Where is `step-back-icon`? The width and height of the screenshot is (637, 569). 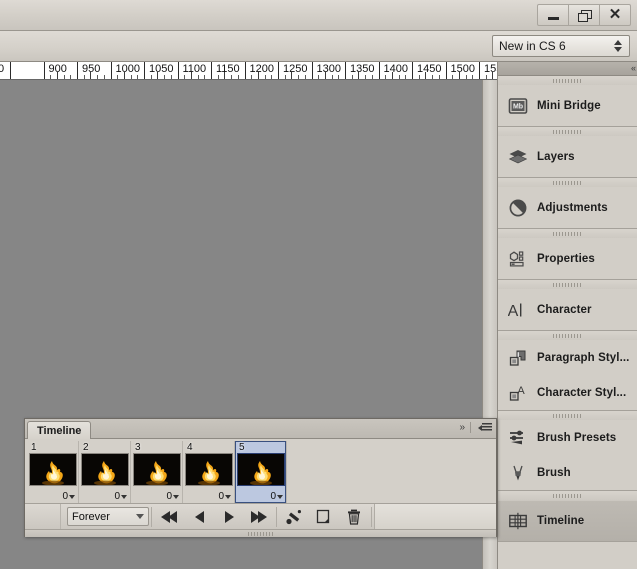 step-back-icon is located at coordinates (199, 516).